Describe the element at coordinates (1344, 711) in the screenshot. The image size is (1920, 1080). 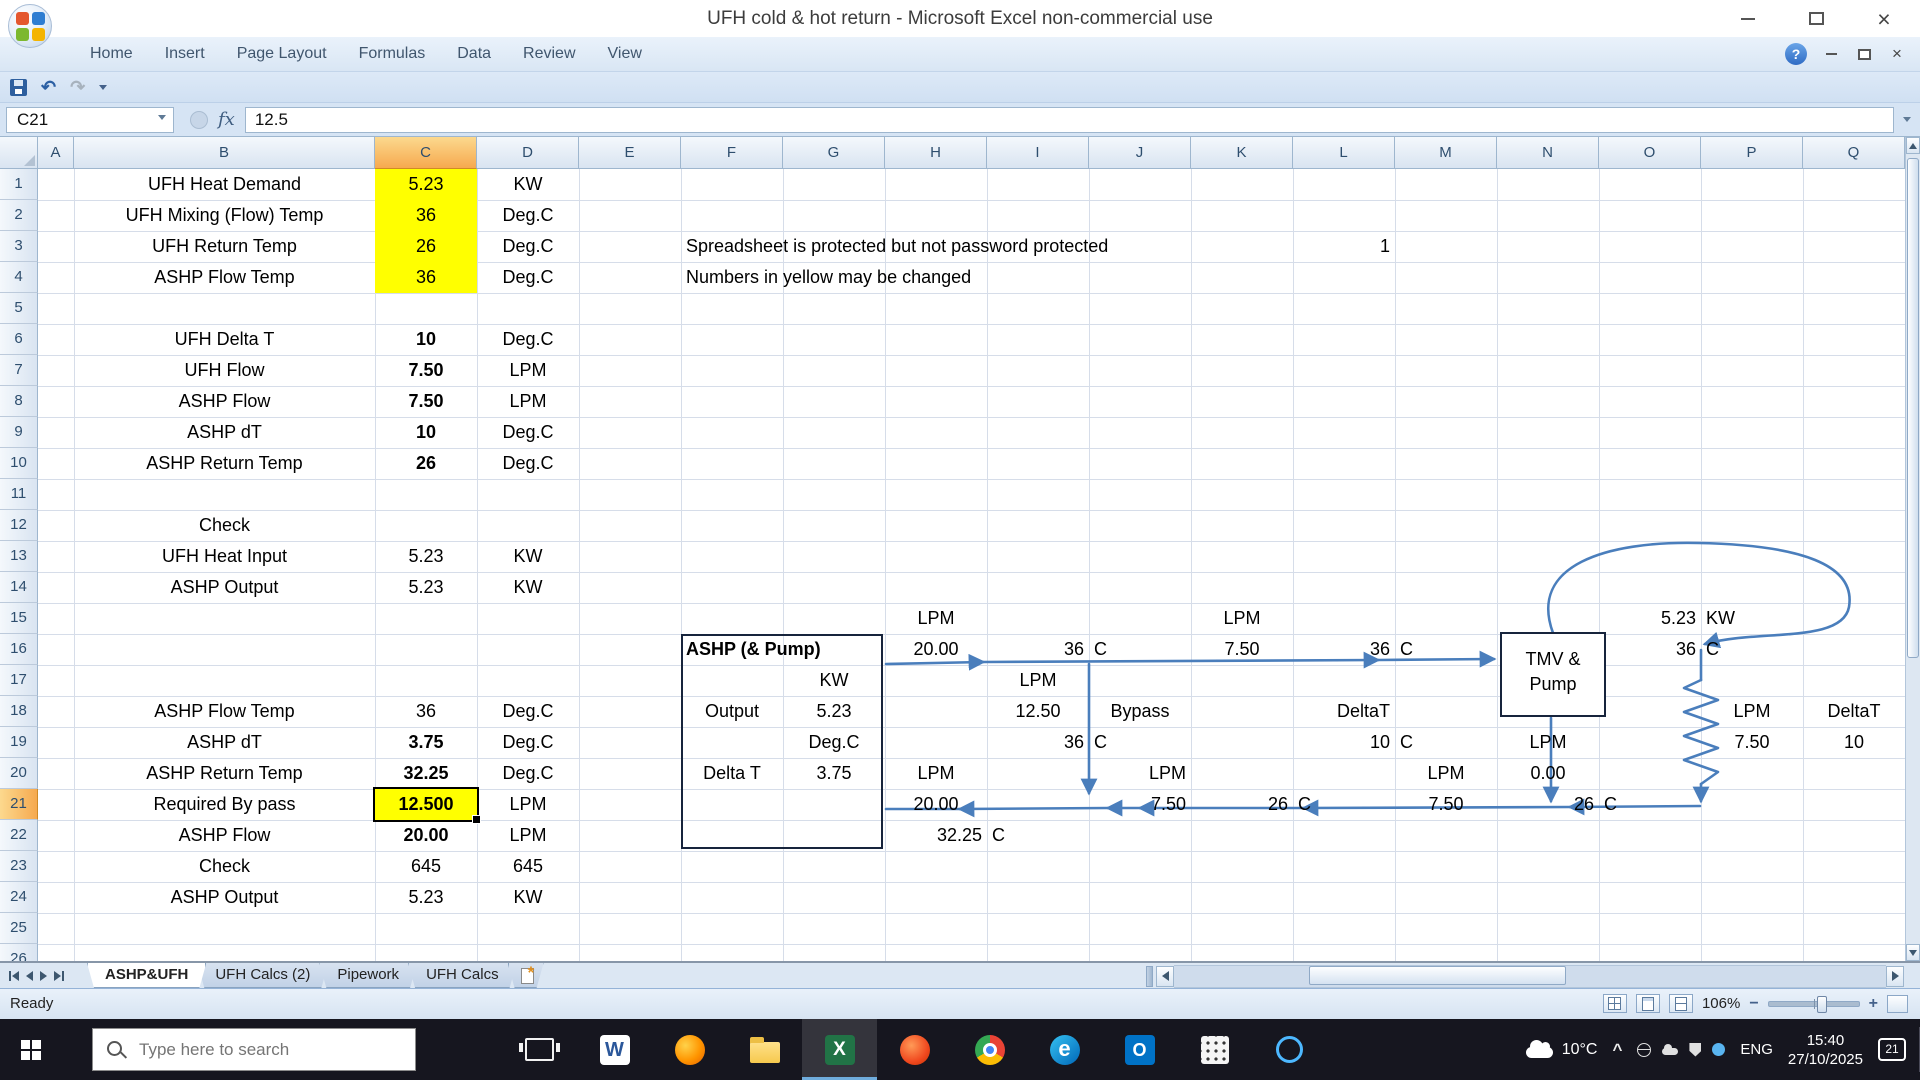
I see `cell-L18: DeltaT` at that location.